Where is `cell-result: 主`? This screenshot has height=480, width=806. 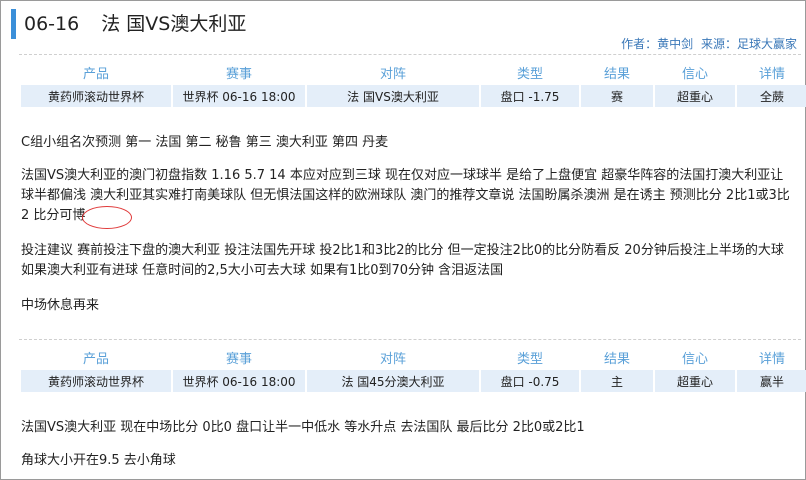 cell-result: 主 is located at coordinates (617, 381).